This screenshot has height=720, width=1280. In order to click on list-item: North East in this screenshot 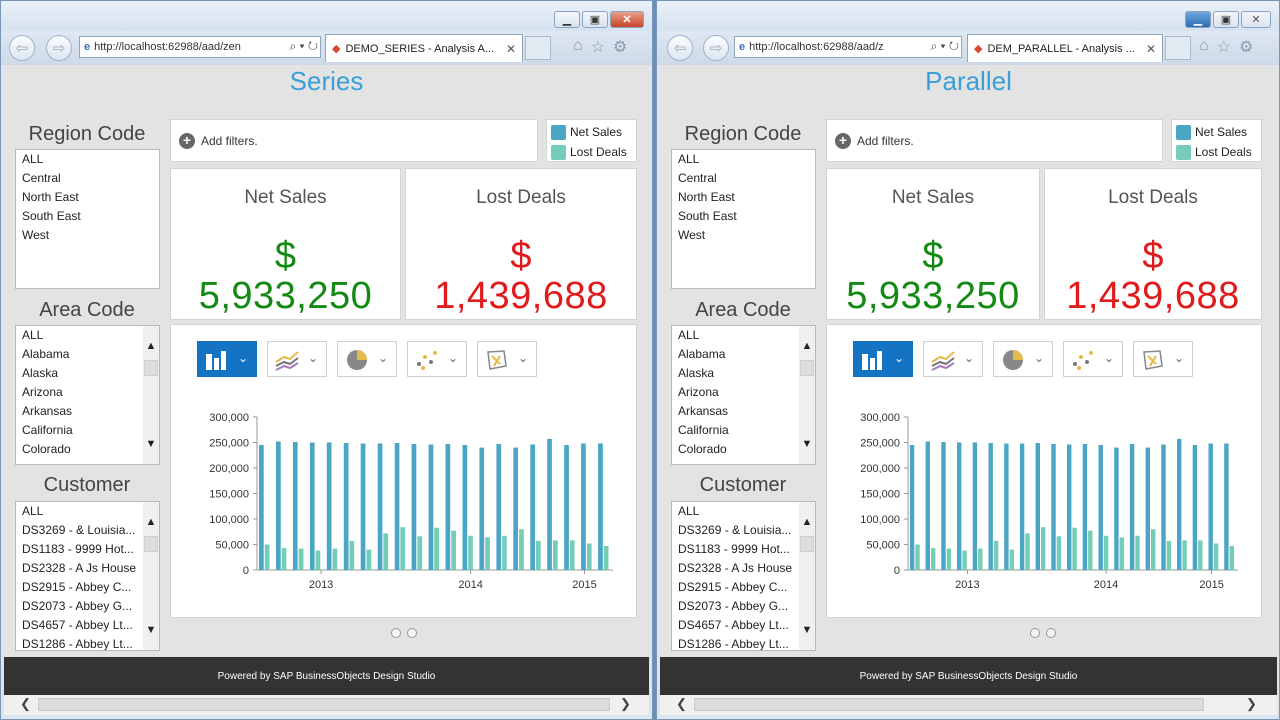, I will do `click(87, 197)`.